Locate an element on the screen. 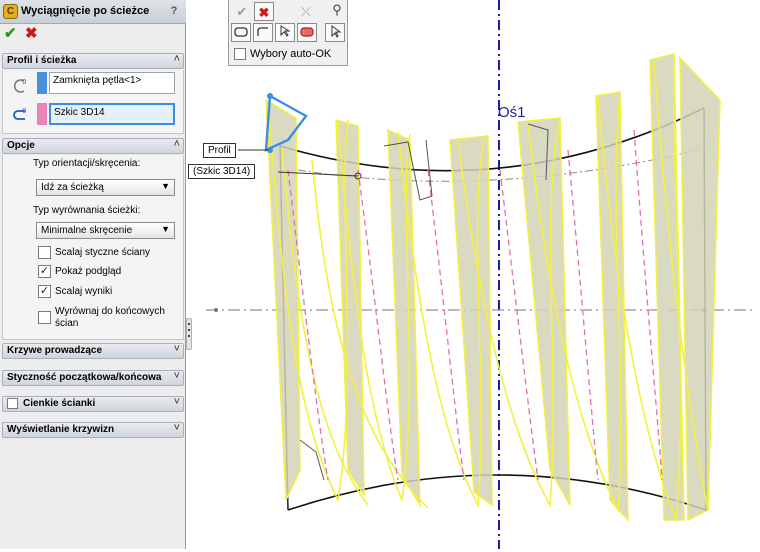 Image resolution: width=760 pixels, height=552 pixels. select-closed-loop-button is located at coordinates (307, 32).